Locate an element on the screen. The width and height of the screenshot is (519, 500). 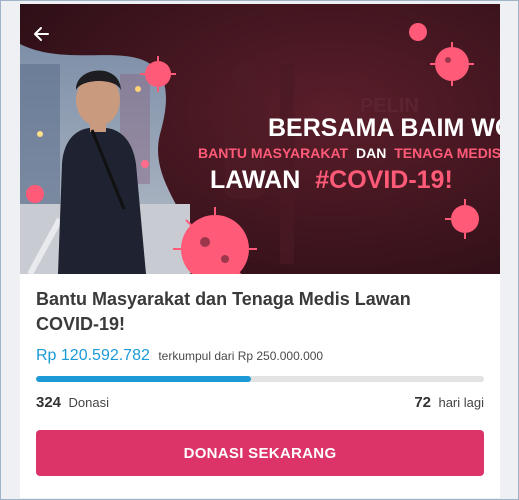
banner-line1: BERSAMA BAIM WONG, is located at coordinates (384, 128).